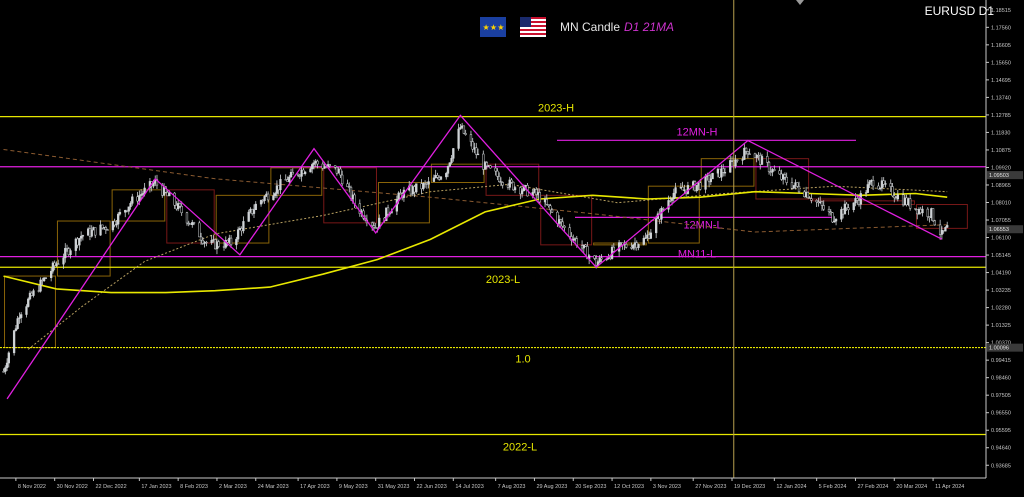 The width and height of the screenshot is (1024, 497). I want to click on price-tick-label: 1.08965, so click(1001, 186).